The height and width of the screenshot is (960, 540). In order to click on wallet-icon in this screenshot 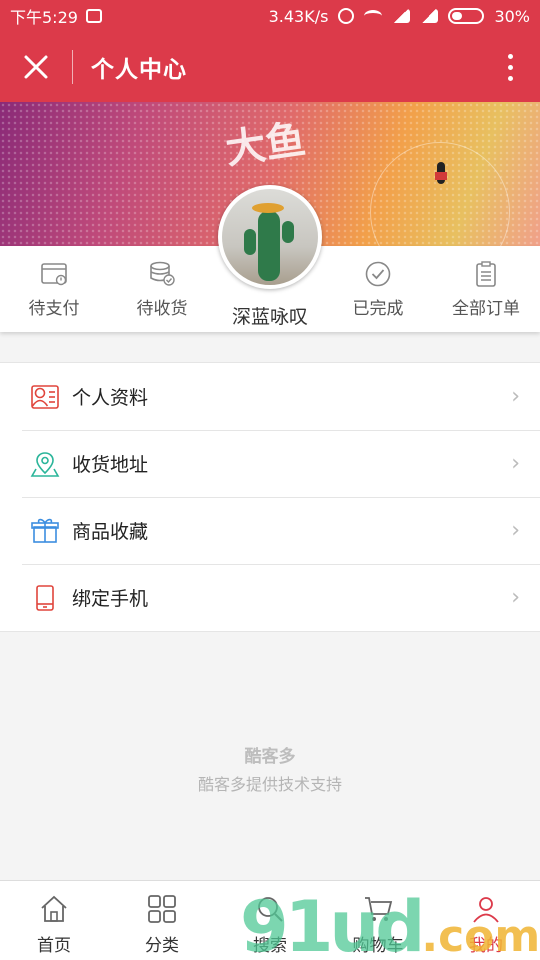, I will do `click(54, 274)`.